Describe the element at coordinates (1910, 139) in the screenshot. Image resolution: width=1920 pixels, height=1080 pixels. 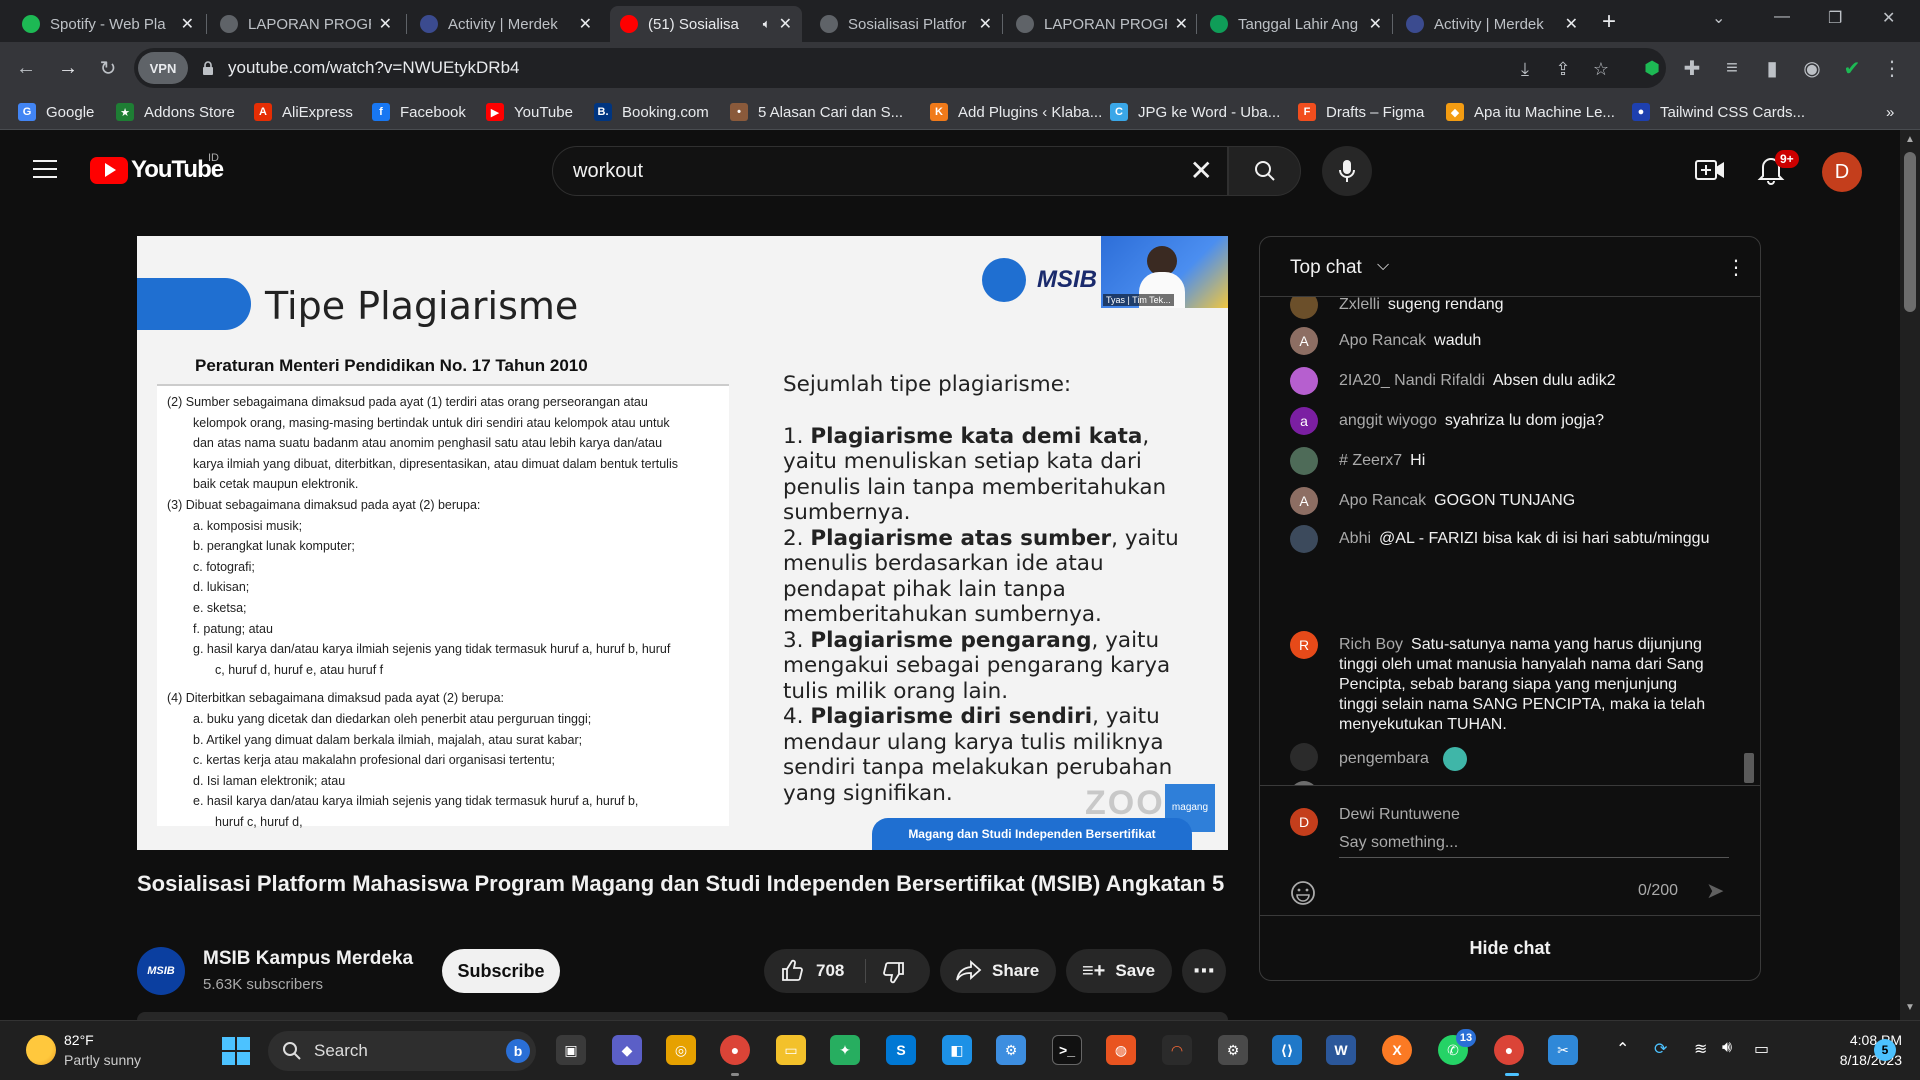
I see `scroll-up-arrow-icon: ▲` at that location.